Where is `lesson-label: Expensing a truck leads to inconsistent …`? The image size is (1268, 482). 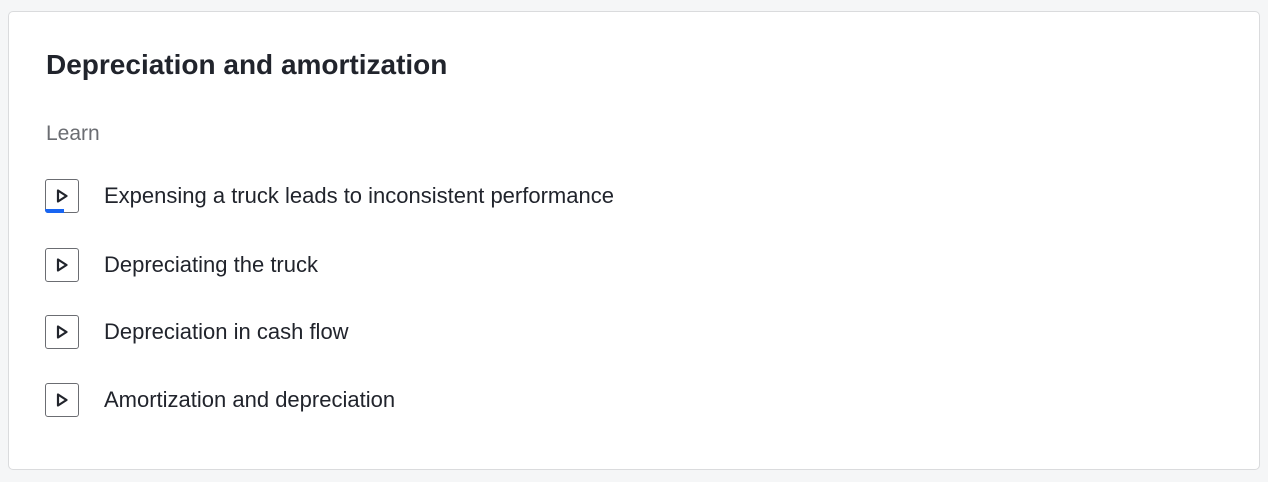 lesson-label: Expensing a truck leads to inconsistent … is located at coordinates (359, 195).